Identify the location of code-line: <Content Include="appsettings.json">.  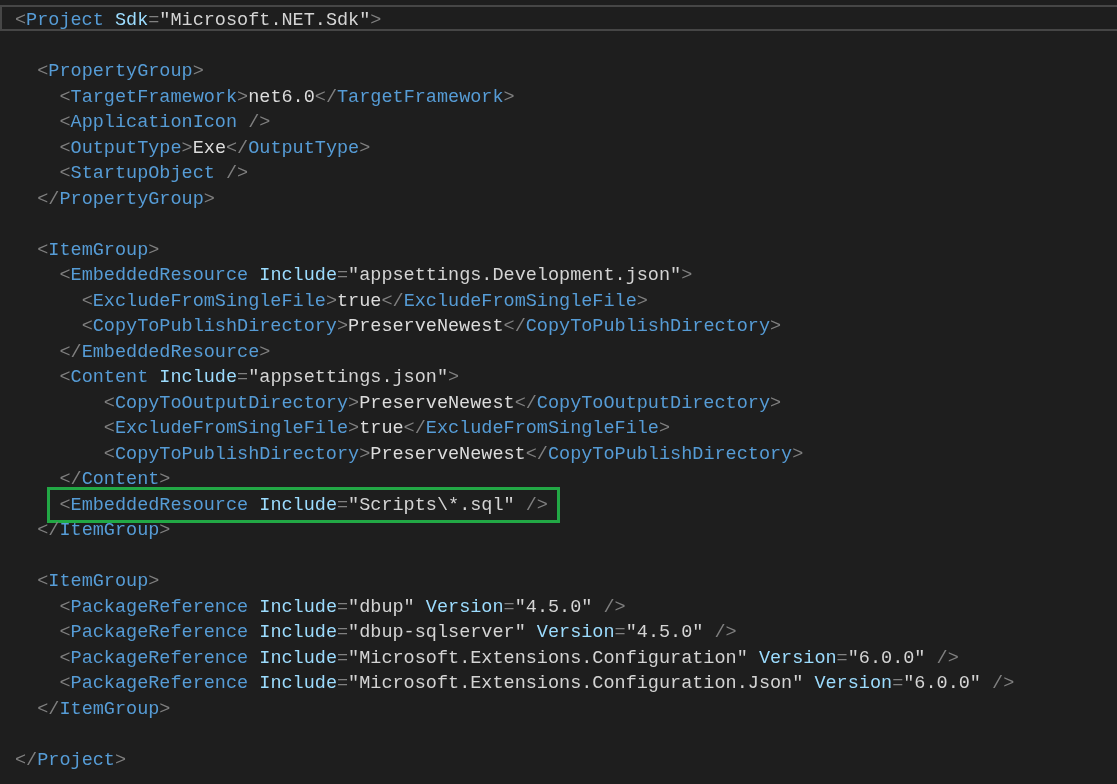
(259, 377).